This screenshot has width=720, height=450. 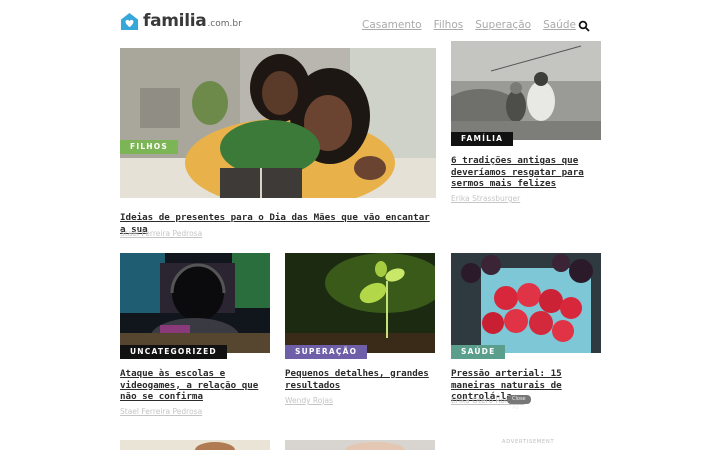 What do you see at coordinates (526, 303) in the screenshot?
I see `article-image-berries` at bounding box center [526, 303].